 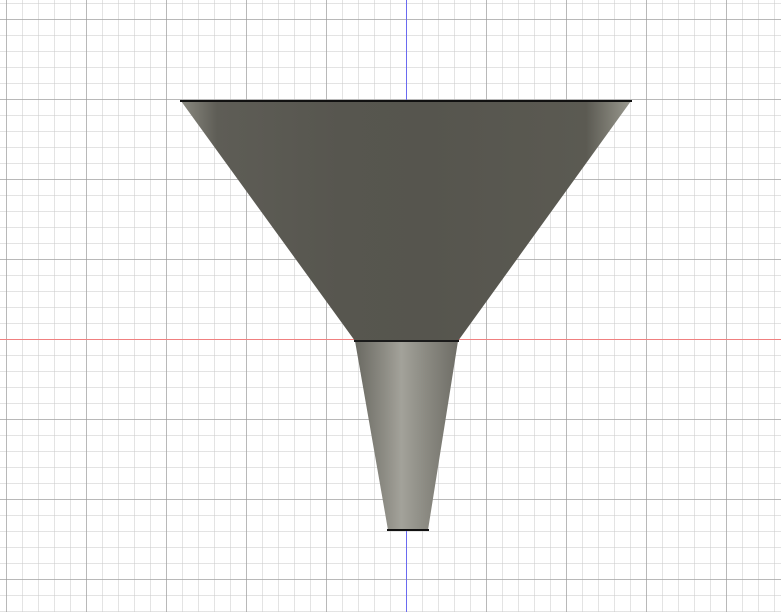 What do you see at coordinates (406, 435) in the screenshot?
I see `funnel-spout` at bounding box center [406, 435].